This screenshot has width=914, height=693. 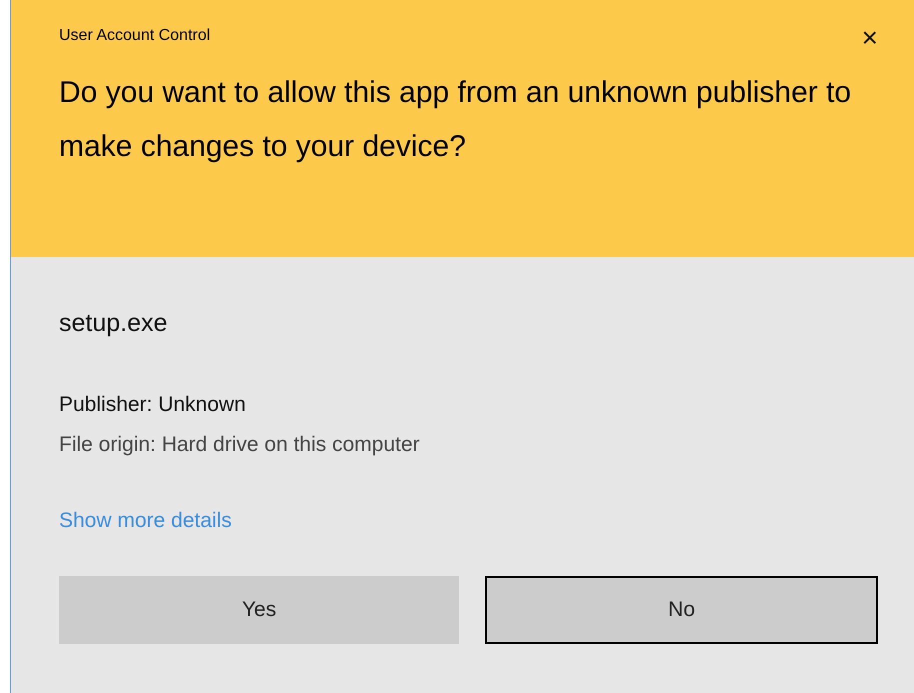 I want to click on window-title: User Account Control, so click(x=134, y=36).